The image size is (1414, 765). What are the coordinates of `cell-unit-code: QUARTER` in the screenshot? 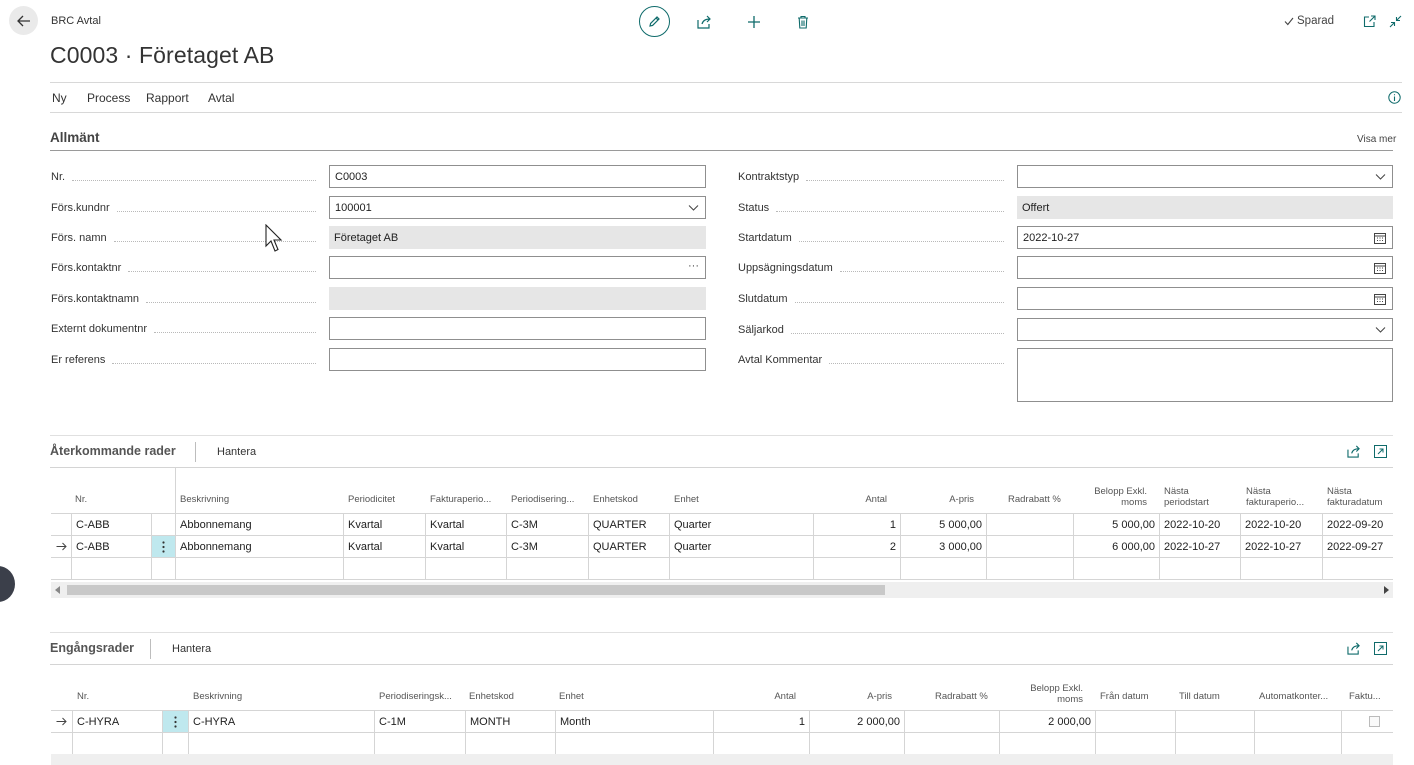 It's located at (628, 524).